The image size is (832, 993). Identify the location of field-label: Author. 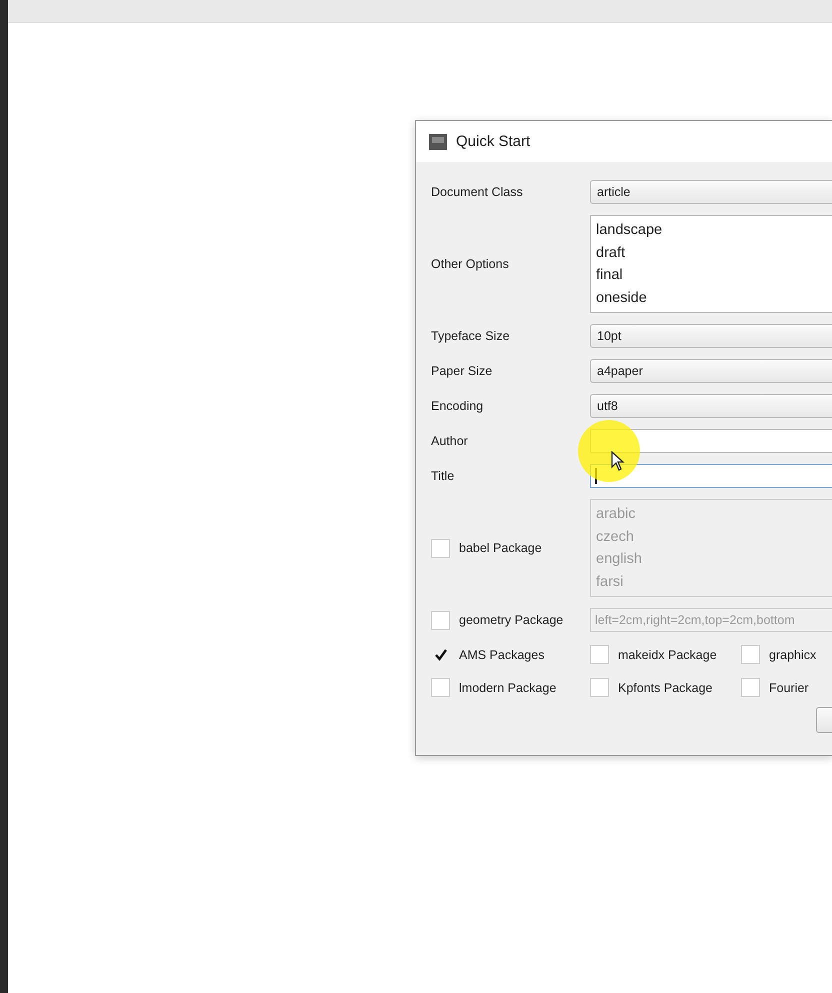
(450, 441).